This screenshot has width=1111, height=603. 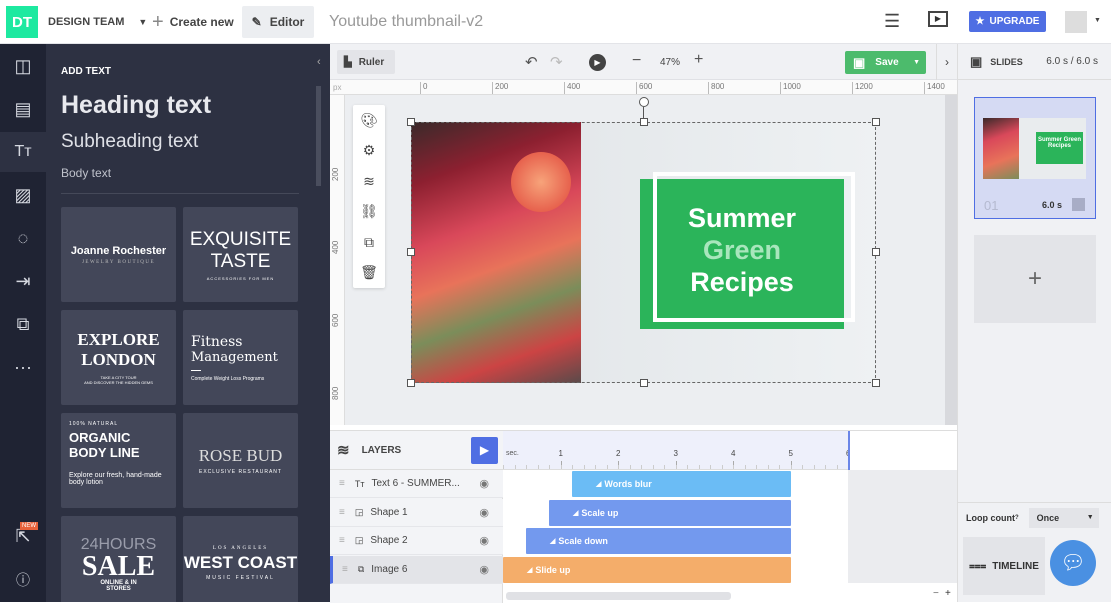 I want to click on rotate-handle, so click(x=644, y=102).